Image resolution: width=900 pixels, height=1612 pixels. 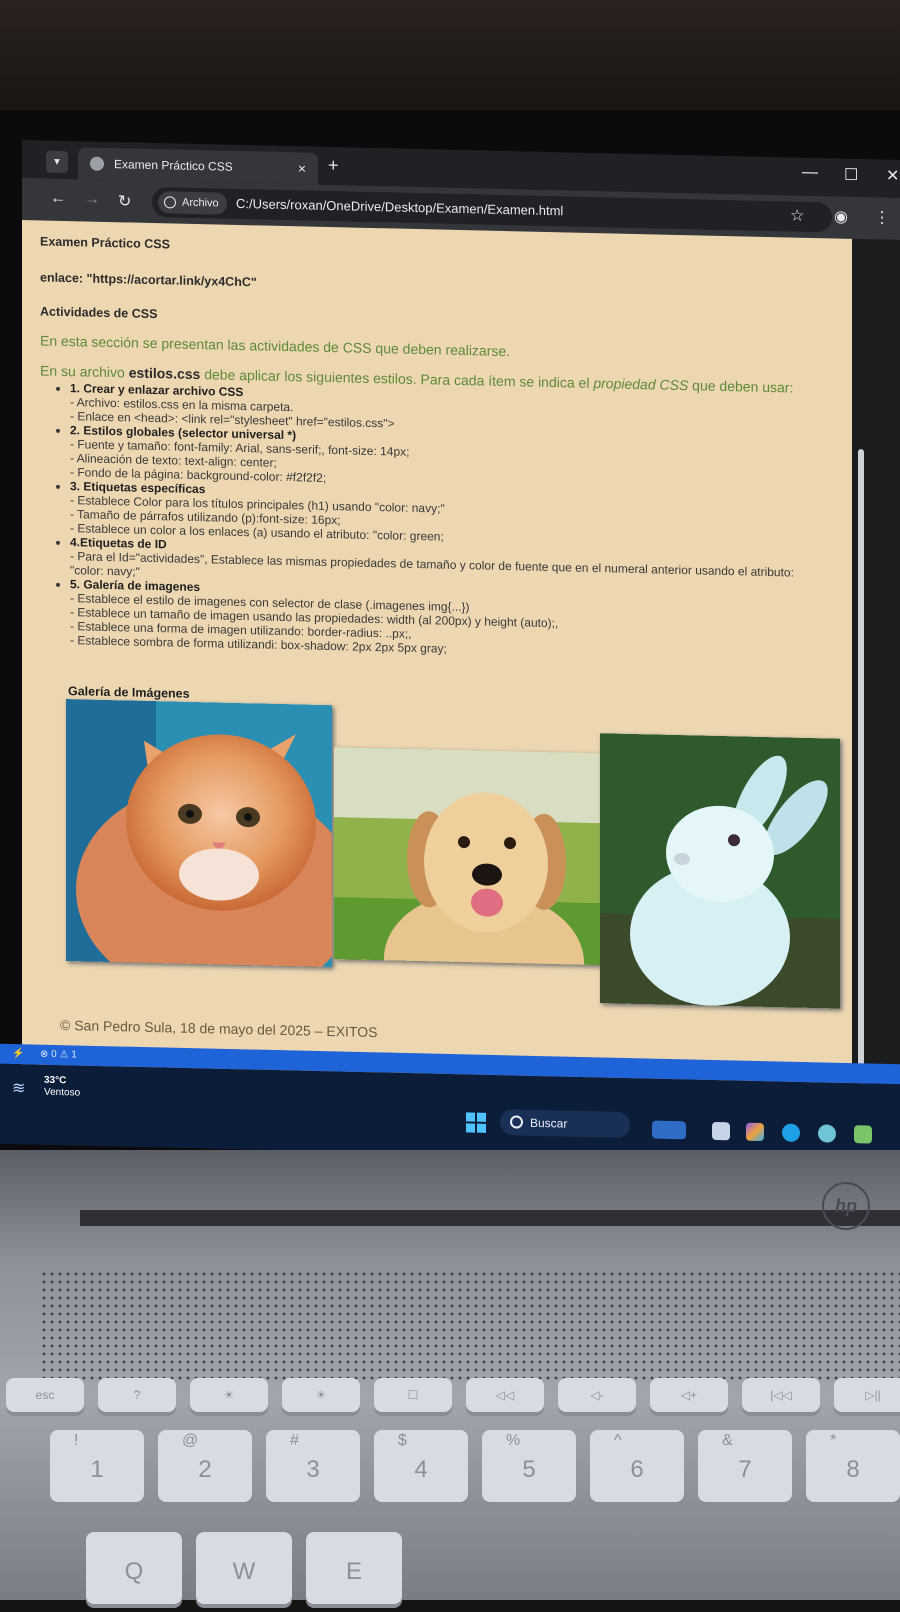 I want to click on taskbar-search: Buscar, so click(x=565, y=1124).